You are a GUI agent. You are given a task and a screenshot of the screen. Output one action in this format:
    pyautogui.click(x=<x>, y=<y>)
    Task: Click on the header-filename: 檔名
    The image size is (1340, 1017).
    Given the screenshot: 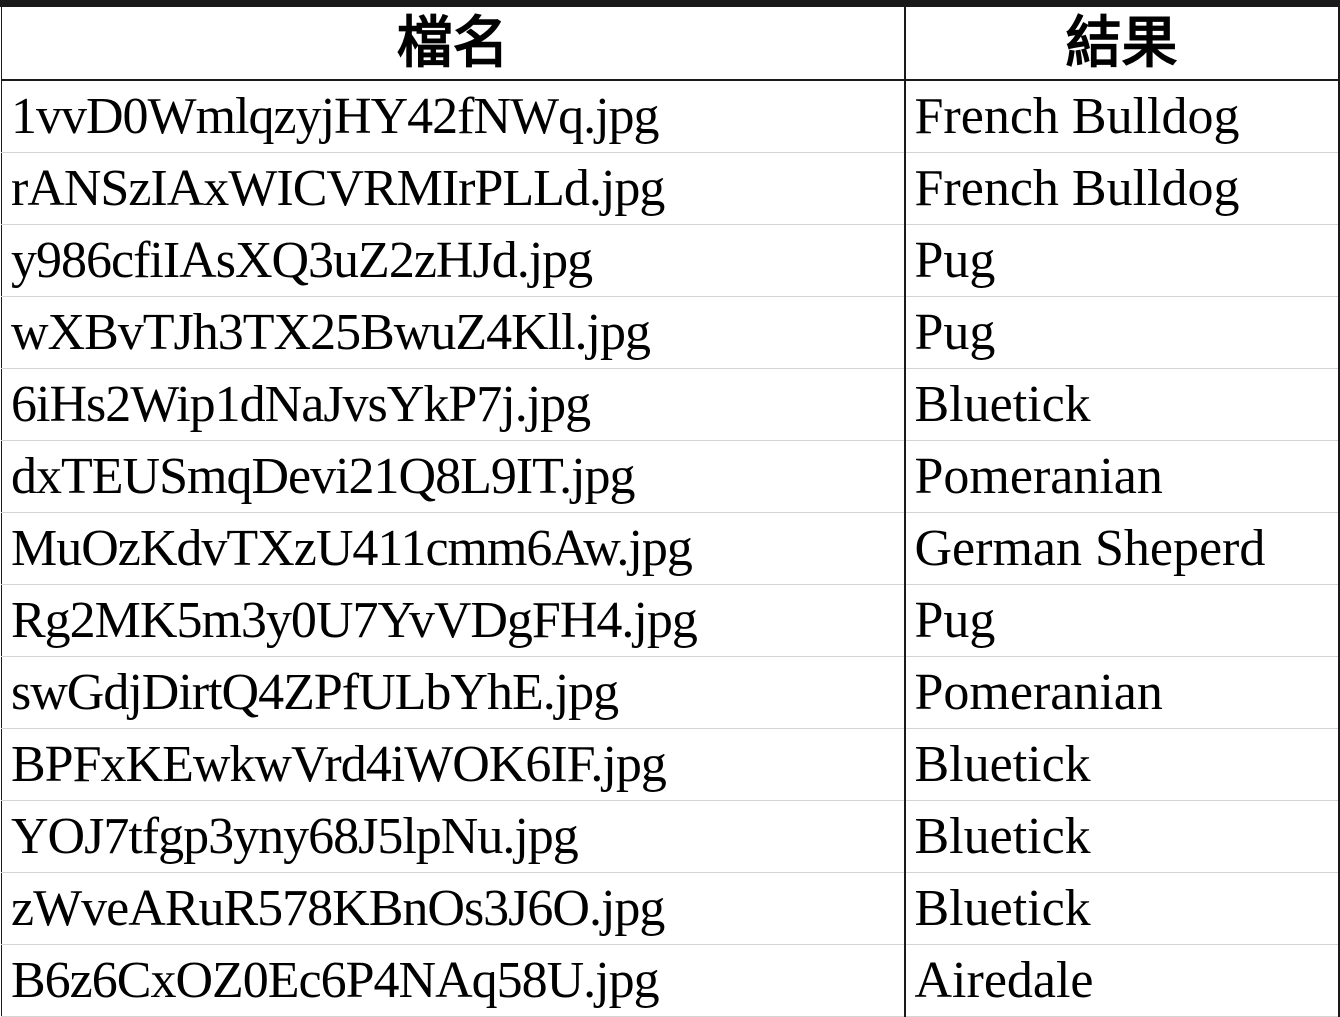 What is the action you would take?
    pyautogui.click(x=453, y=44)
    